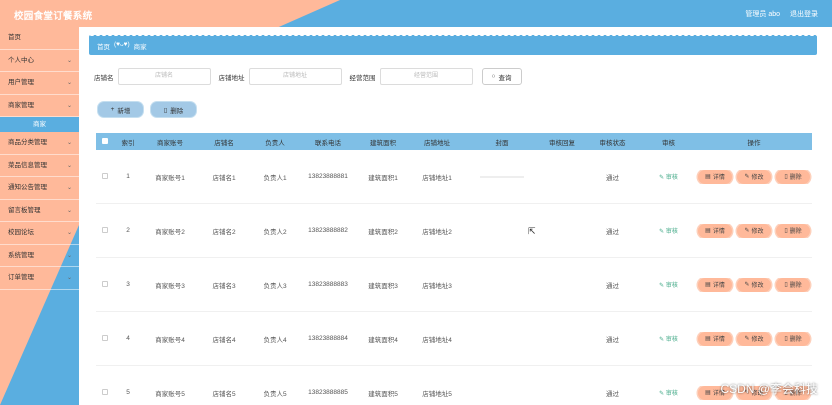  Describe the element at coordinates (140, 47) in the screenshot. I see `breadcrumb-current: 商家` at that location.